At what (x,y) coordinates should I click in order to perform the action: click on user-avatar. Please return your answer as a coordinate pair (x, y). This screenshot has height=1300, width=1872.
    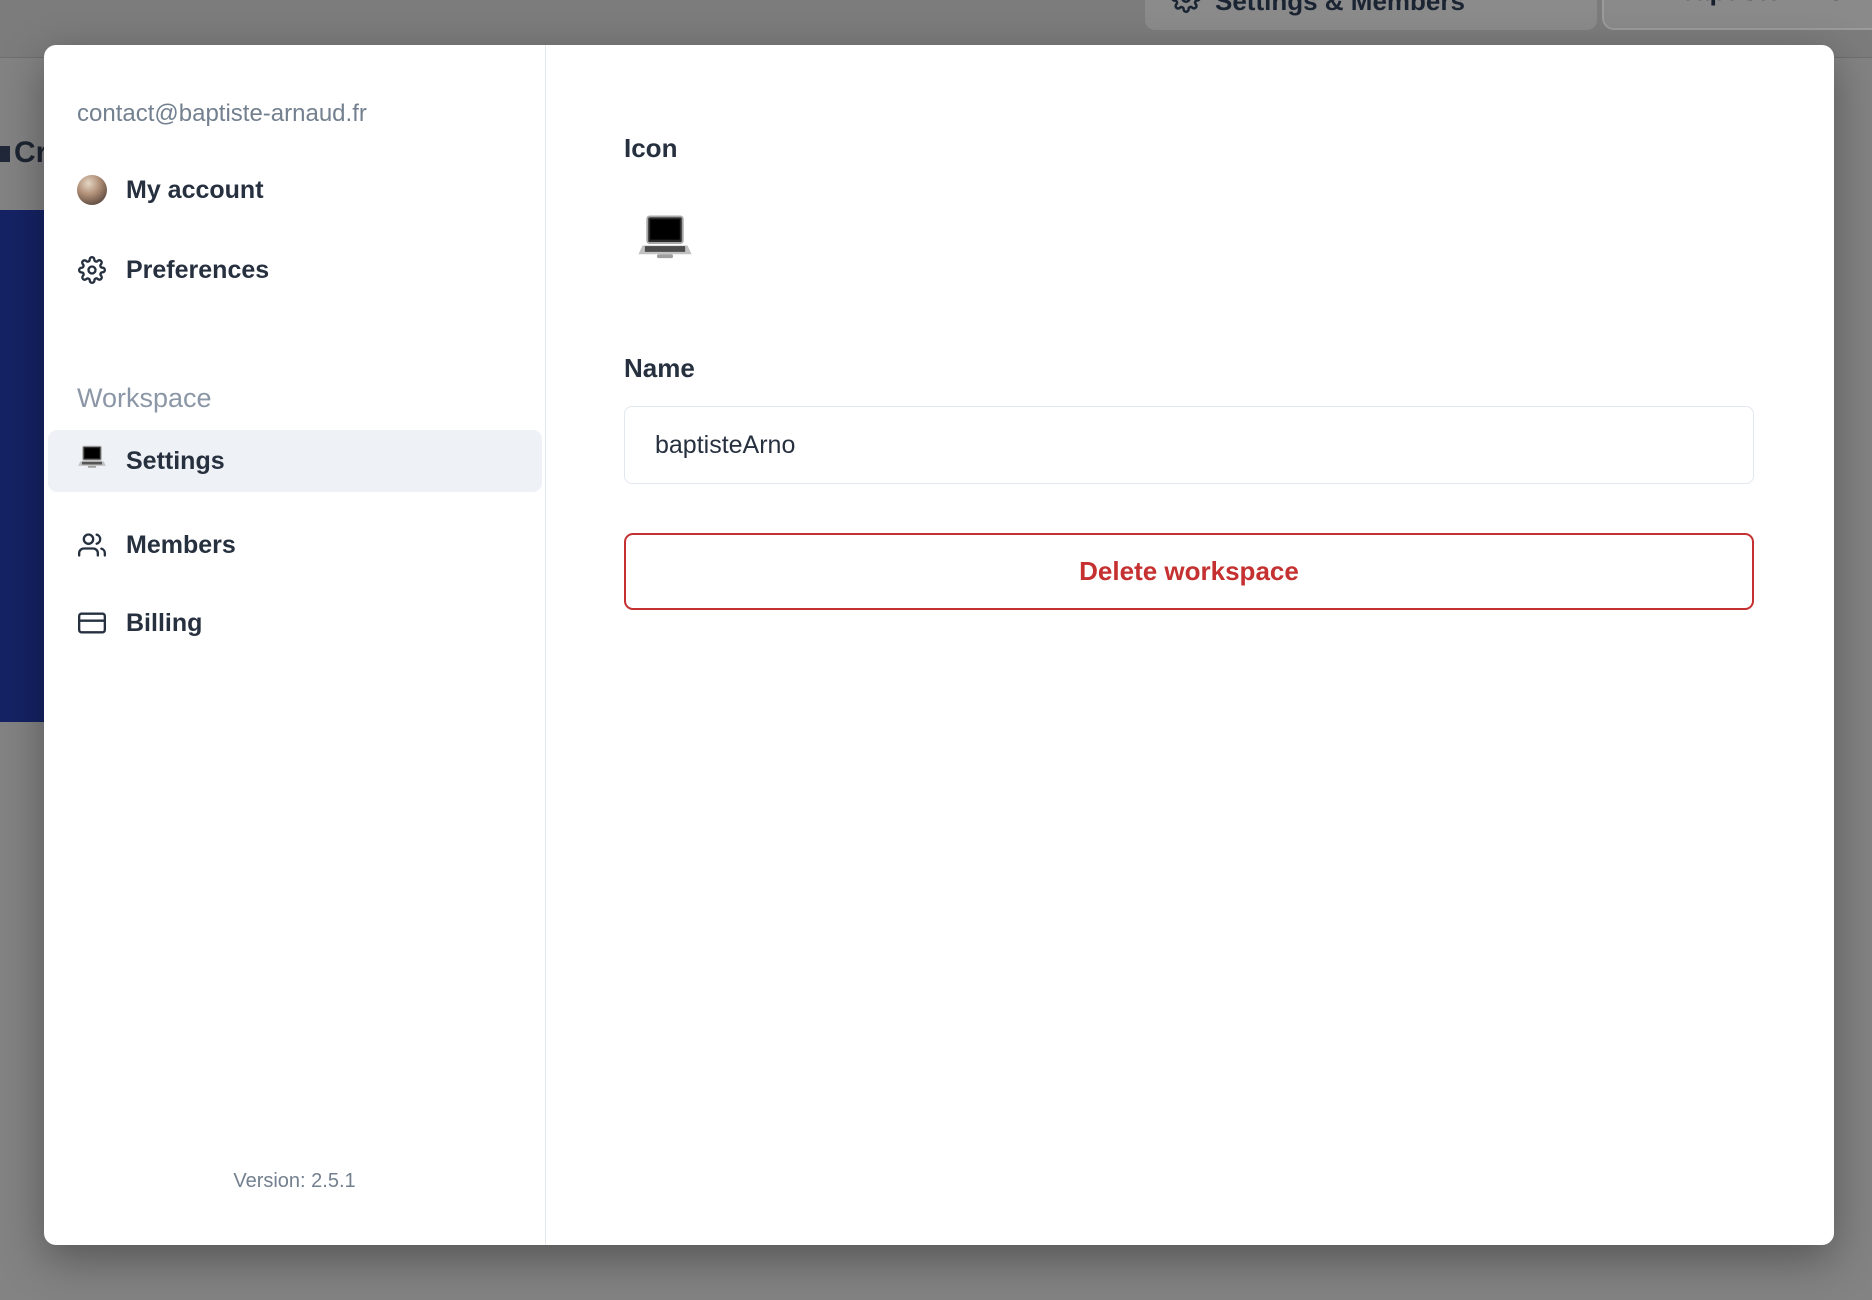
    Looking at the image, I should click on (92, 190).